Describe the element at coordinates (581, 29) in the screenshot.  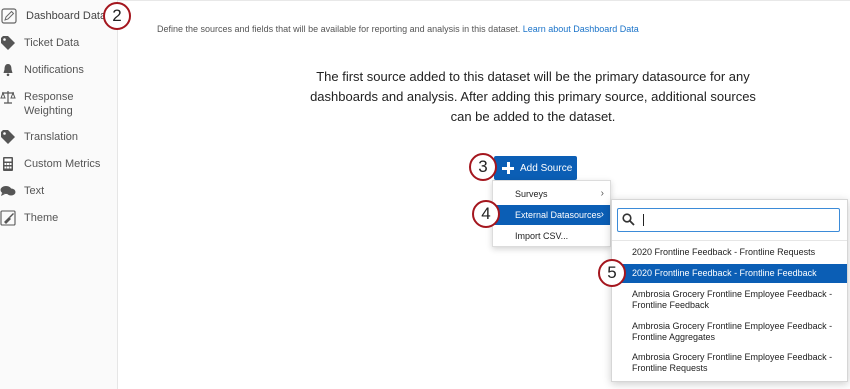
I see `learn-more-link: Learn about Dashboard Data` at that location.